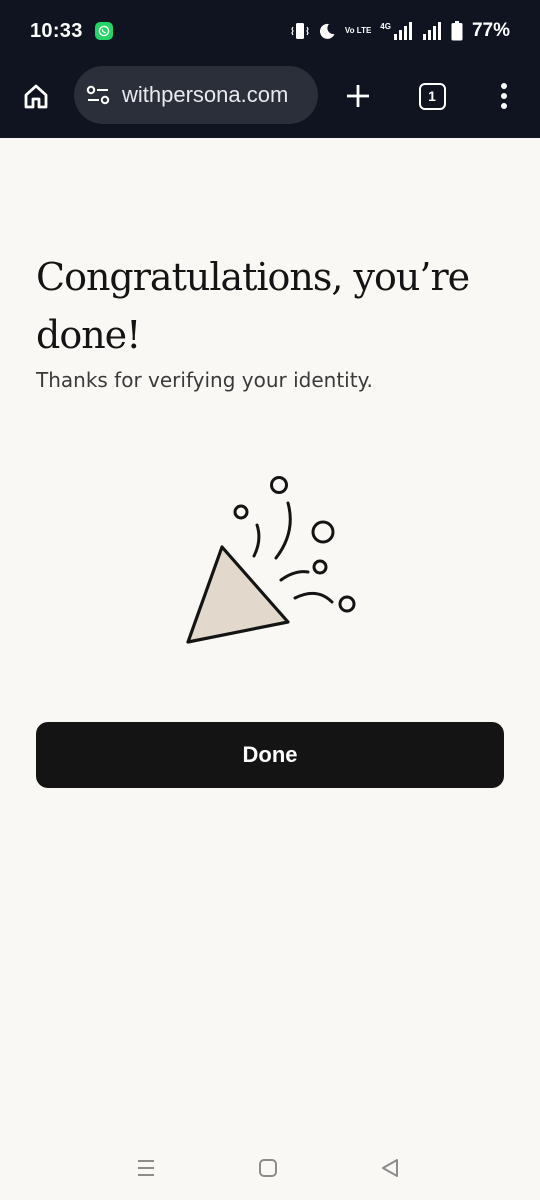  I want to click on home-nav-icon, so click(268, 1168).